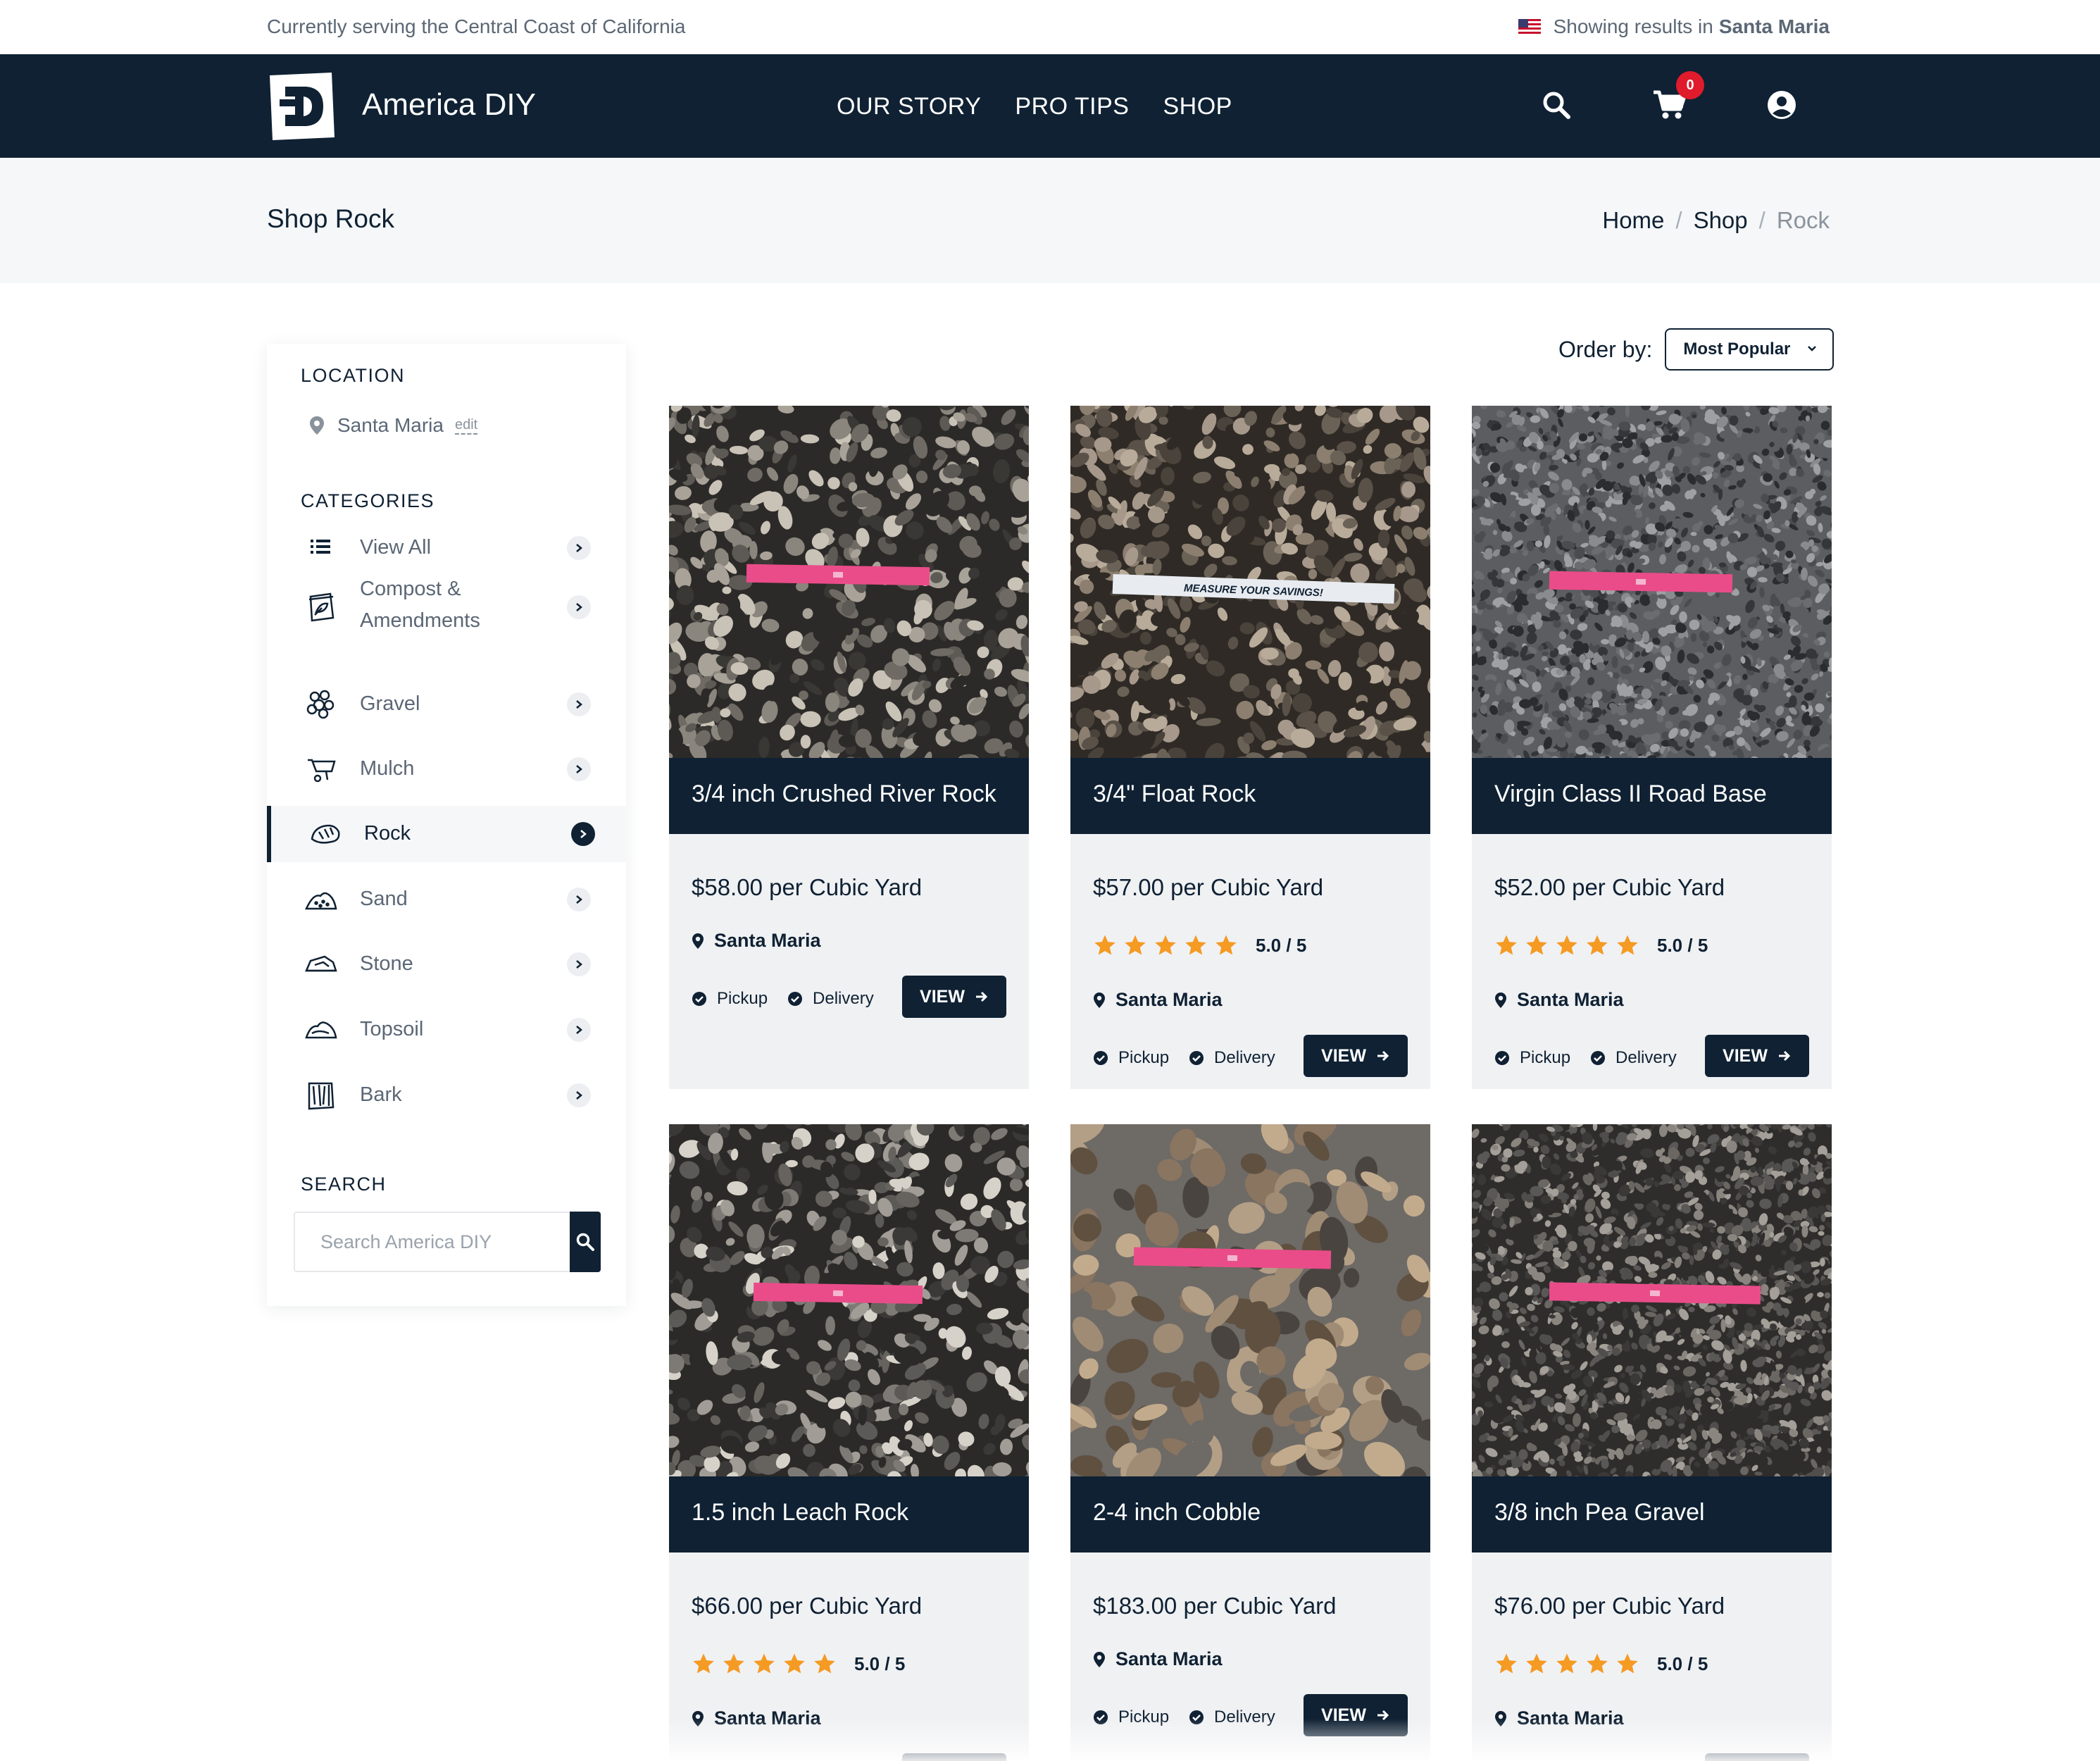 Image resolution: width=2100 pixels, height=1761 pixels. Describe the element at coordinates (384, 899) in the screenshot. I see `category-label: Sand` at that location.